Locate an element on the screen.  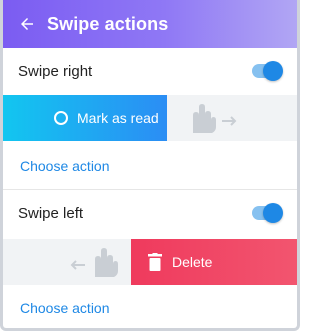
mark-as-read-action: Mark as read is located at coordinates (85, 118).